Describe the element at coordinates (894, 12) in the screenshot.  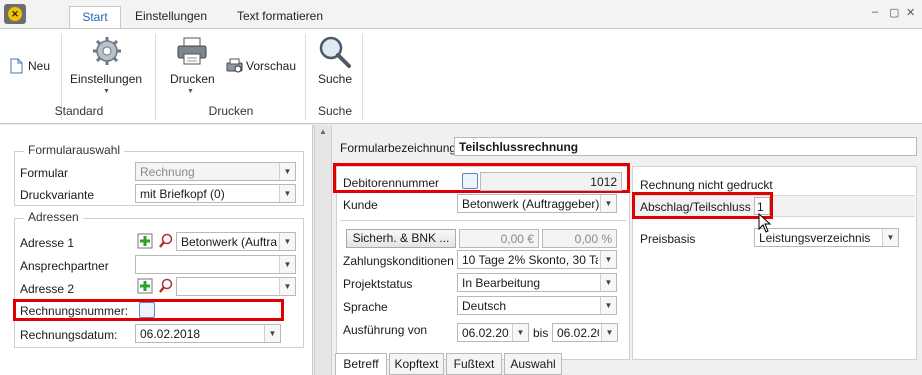
I see `maximize-icon: ▢` at that location.